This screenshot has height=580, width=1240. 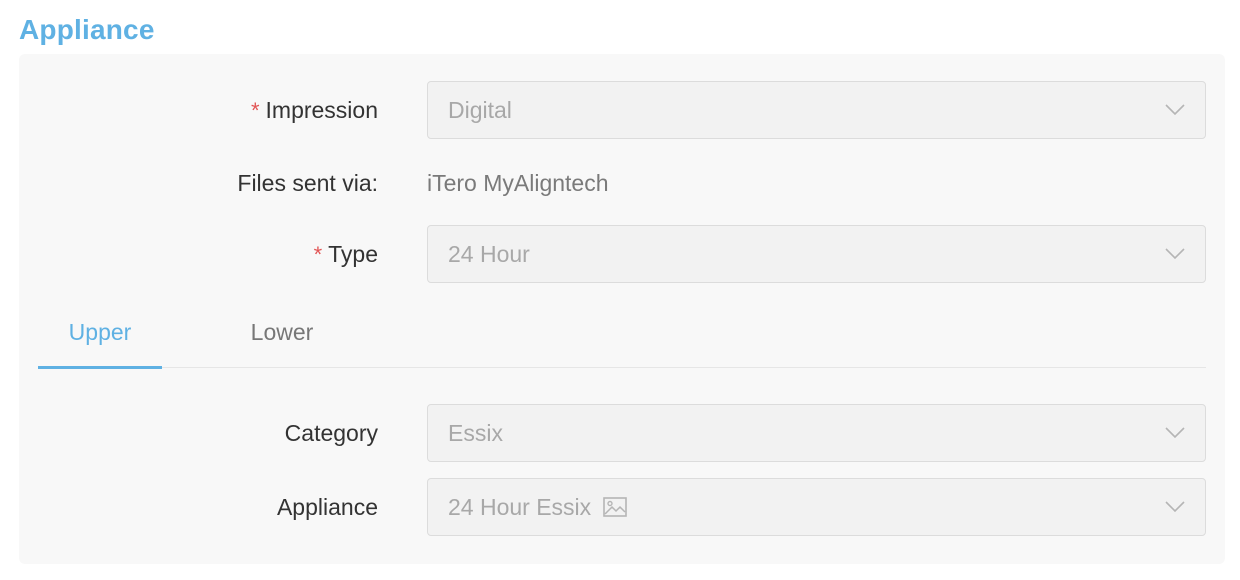 I want to click on type-row: * Type 24 Hour, so click(x=622, y=254).